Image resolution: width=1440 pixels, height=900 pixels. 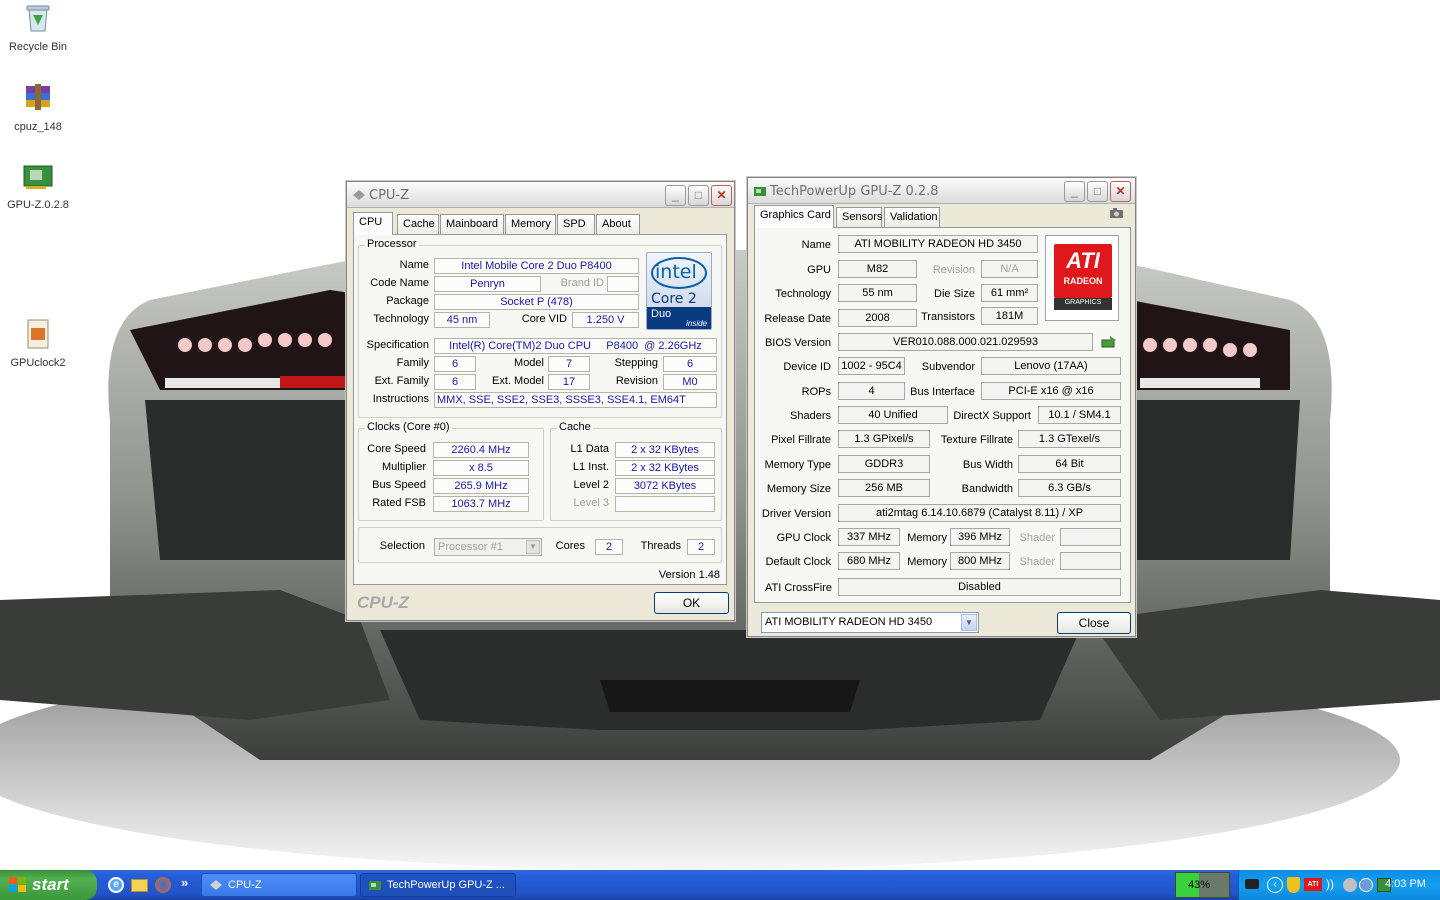 What do you see at coordinates (455, 364) in the screenshot?
I see `family-field: 6` at bounding box center [455, 364].